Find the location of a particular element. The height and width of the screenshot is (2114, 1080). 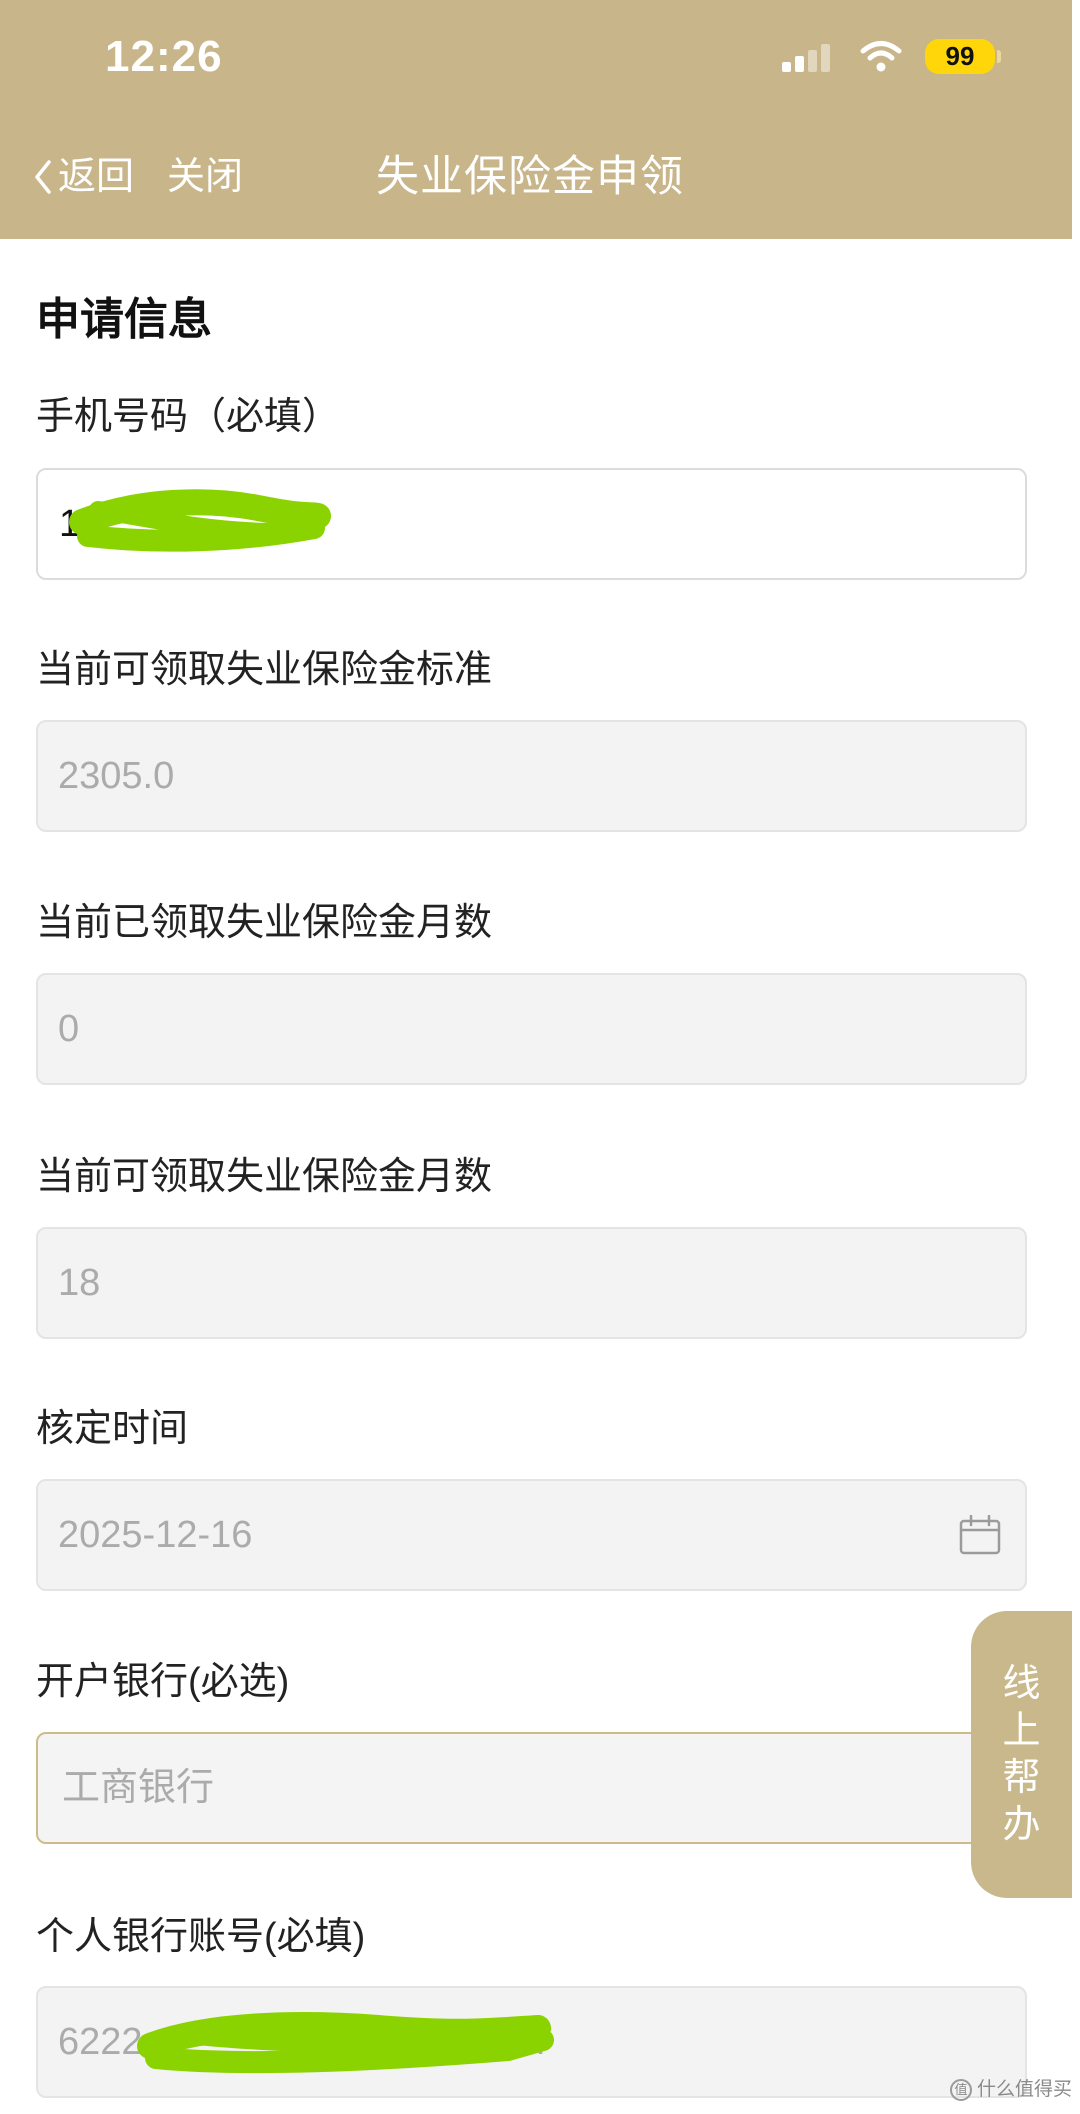

back-chevron-icon is located at coordinates (43, 177).